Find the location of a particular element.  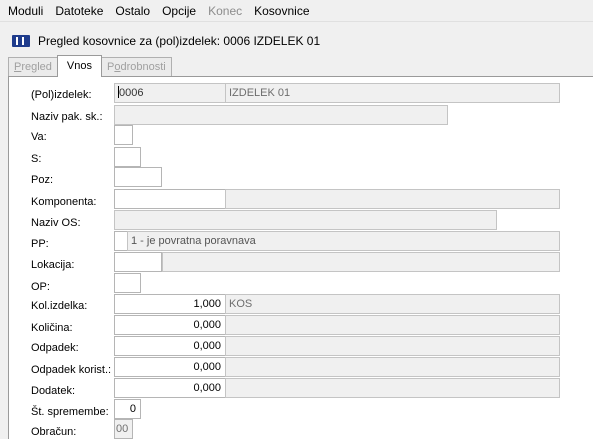

naziv-pak-field is located at coordinates (281, 115).